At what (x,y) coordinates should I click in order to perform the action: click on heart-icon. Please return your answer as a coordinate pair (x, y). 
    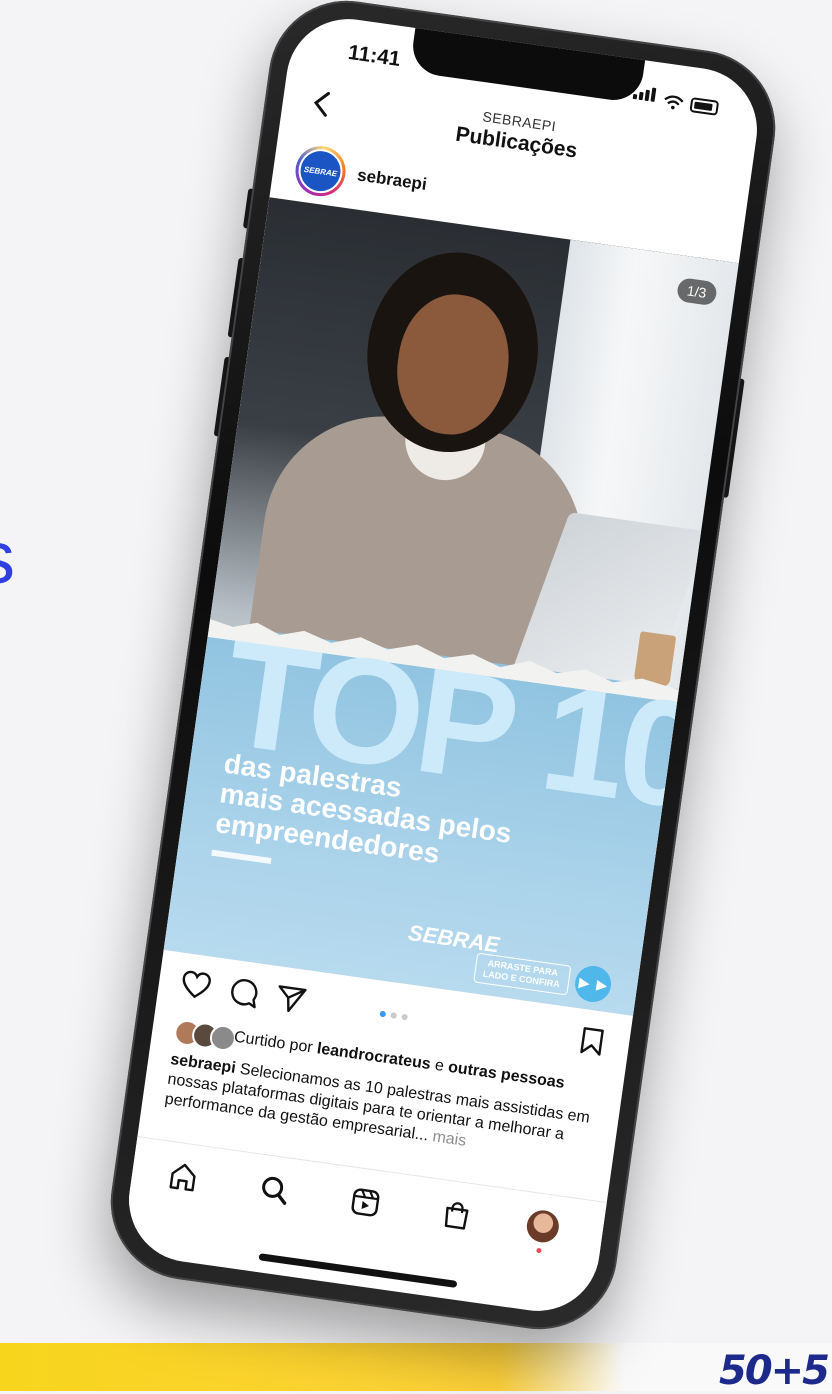
    Looking at the image, I should click on (196, 986).